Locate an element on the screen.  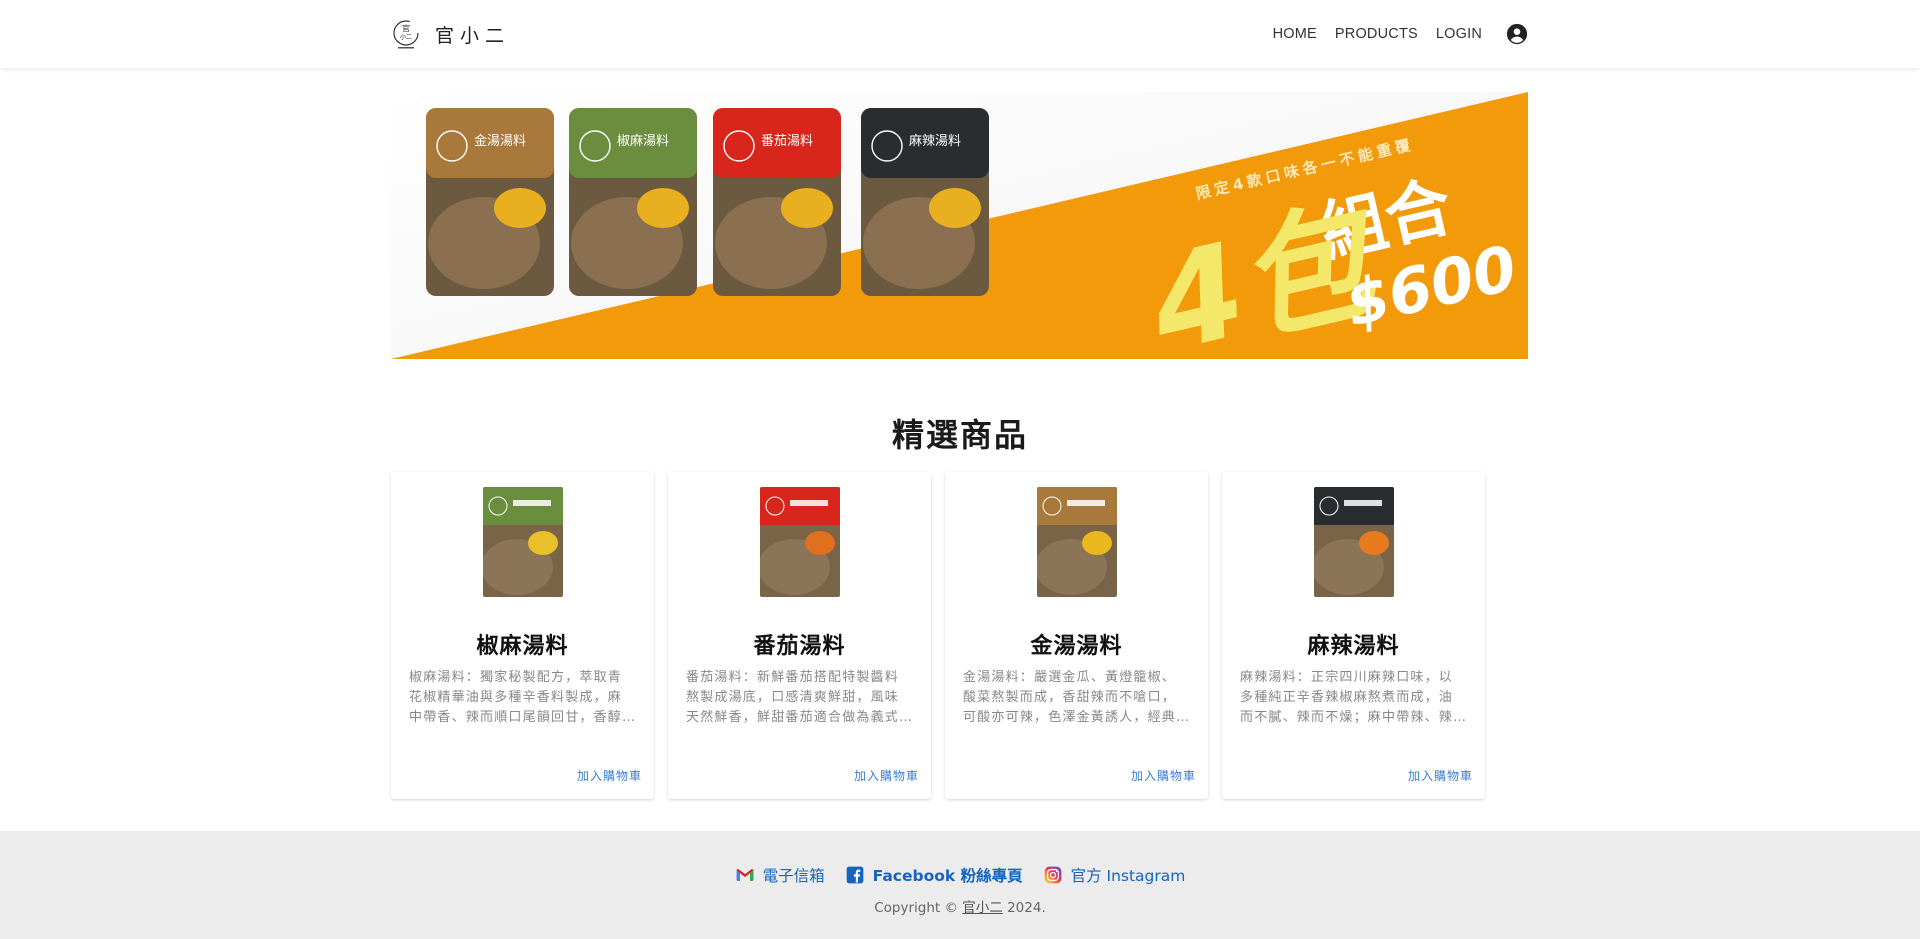
product-name: 金湯湯料 is located at coordinates (1076, 646).